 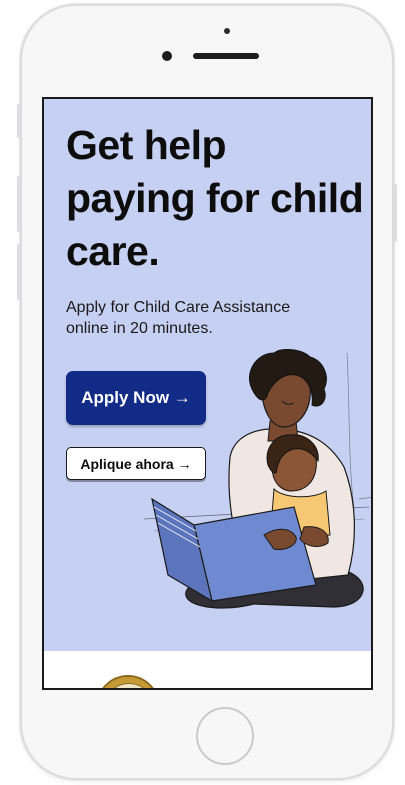 I want to click on volume-up-button, so click(x=18, y=204).